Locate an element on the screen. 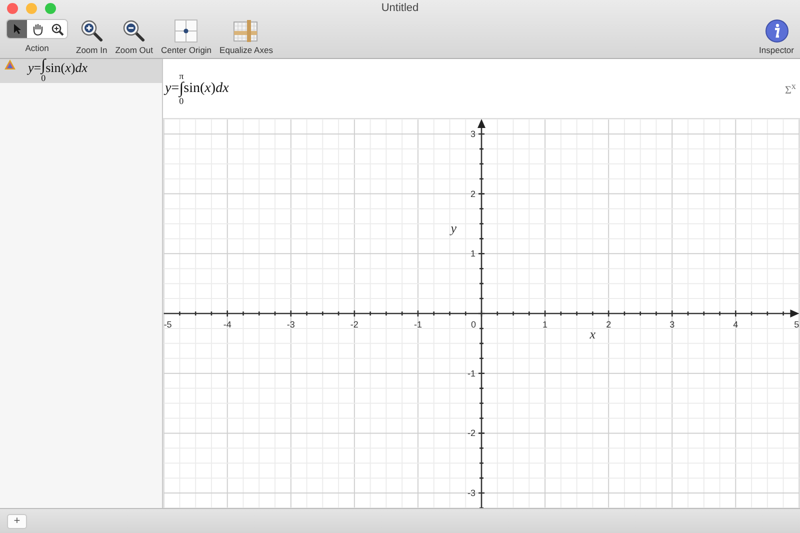 This screenshot has height=533, width=800. insert-symbol-button: Σ$^{x}$ is located at coordinates (790, 88).